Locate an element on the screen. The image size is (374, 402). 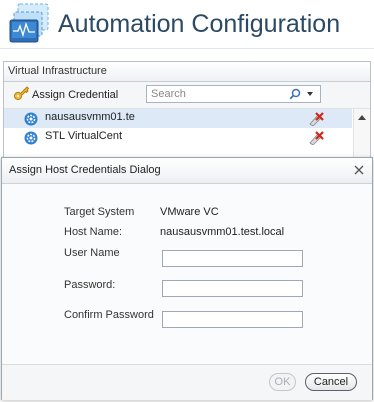
password-label: Password: is located at coordinates (90, 285).